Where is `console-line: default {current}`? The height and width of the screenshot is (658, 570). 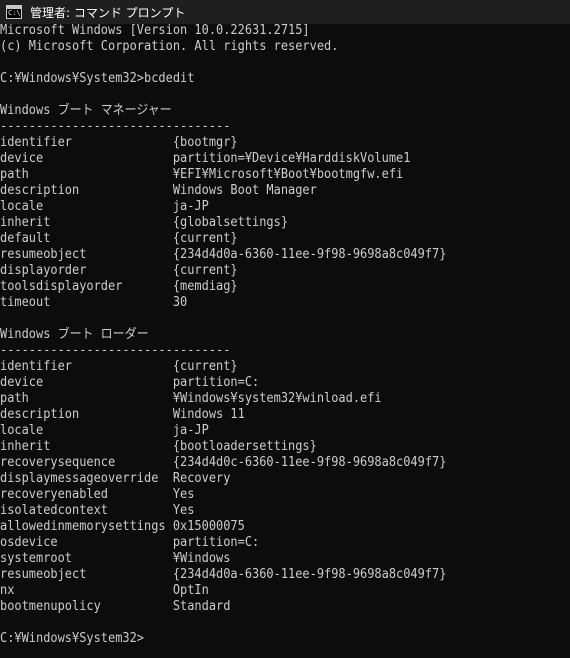
console-line: default {current} is located at coordinates (119, 238).